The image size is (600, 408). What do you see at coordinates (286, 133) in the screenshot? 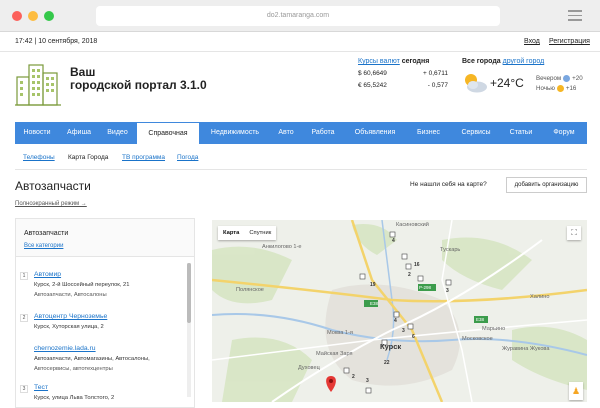
I see `nav-auto: Авто` at bounding box center [286, 133].